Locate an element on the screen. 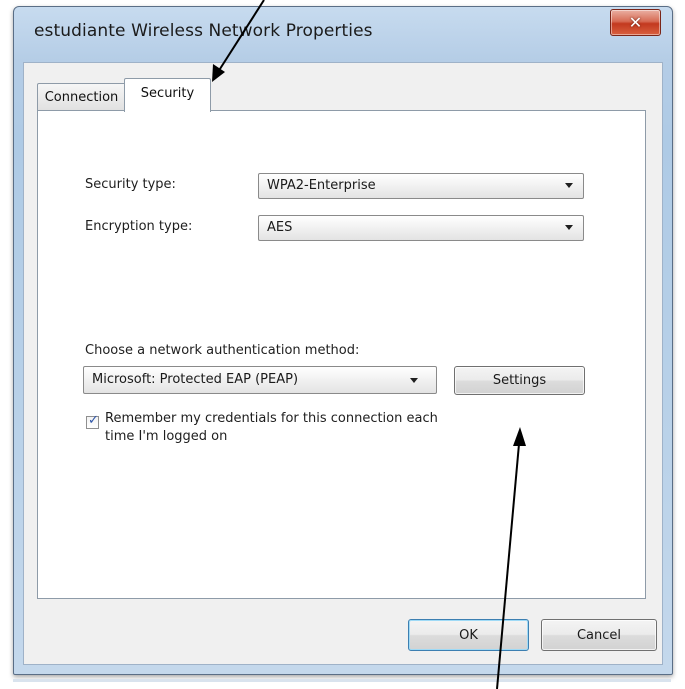  encryption-type-select: AES is located at coordinates (421, 228).